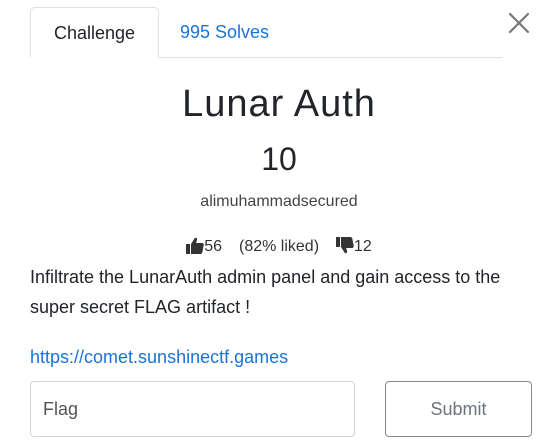 This screenshot has height=444, width=558. I want to click on thumbs-up-icon, so click(195, 249).